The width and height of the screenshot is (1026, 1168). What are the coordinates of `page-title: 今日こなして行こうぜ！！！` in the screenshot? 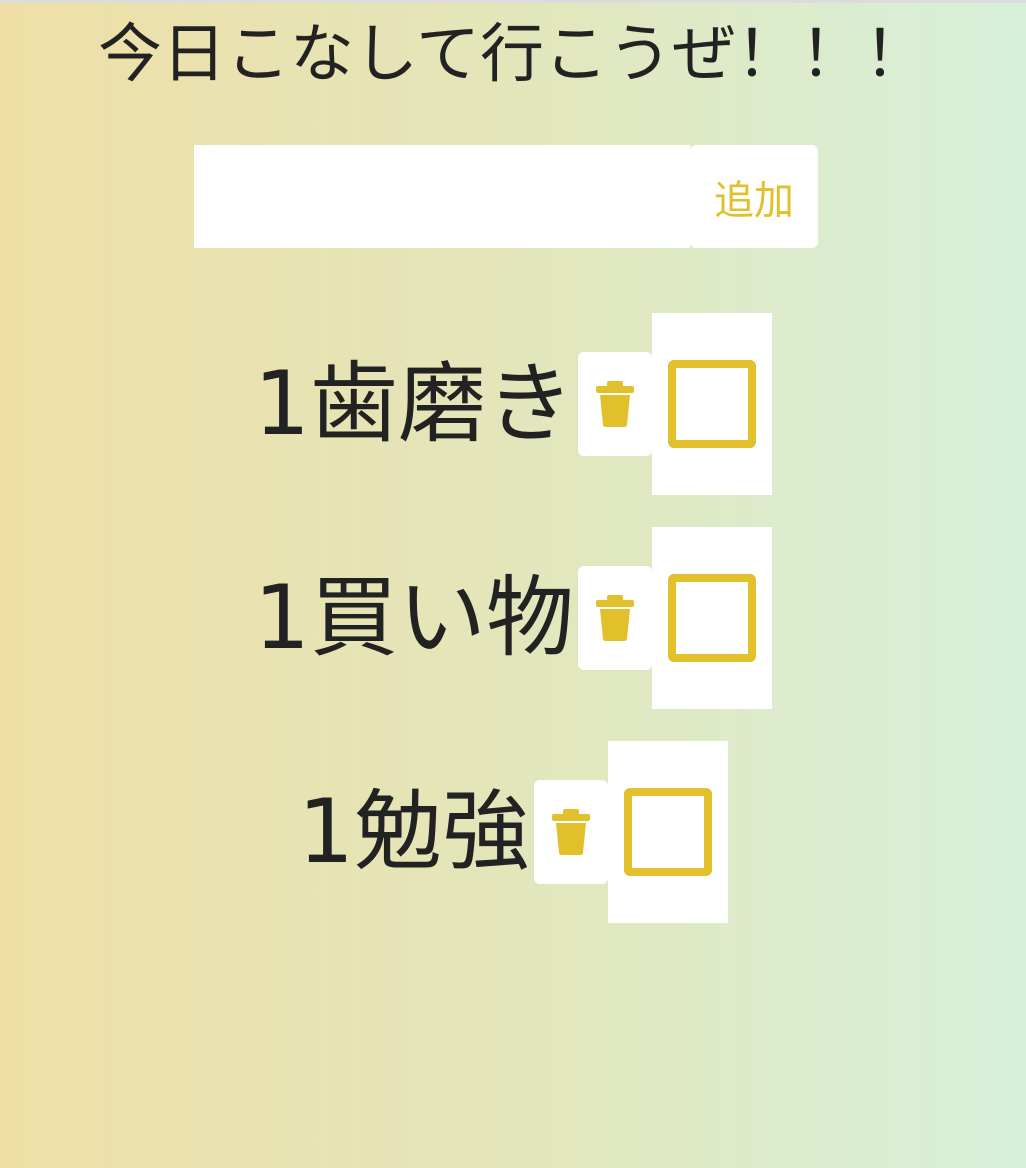 It's located at (513, 55).